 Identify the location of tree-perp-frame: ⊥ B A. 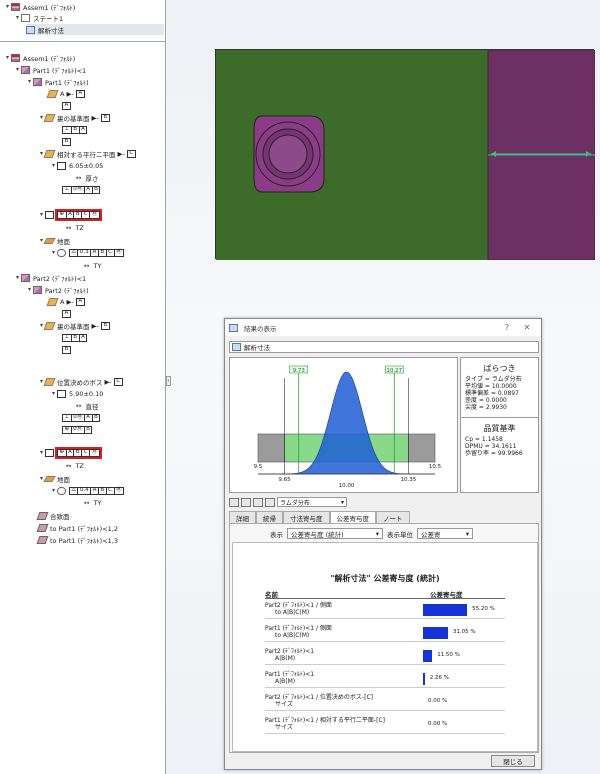
(75, 129).